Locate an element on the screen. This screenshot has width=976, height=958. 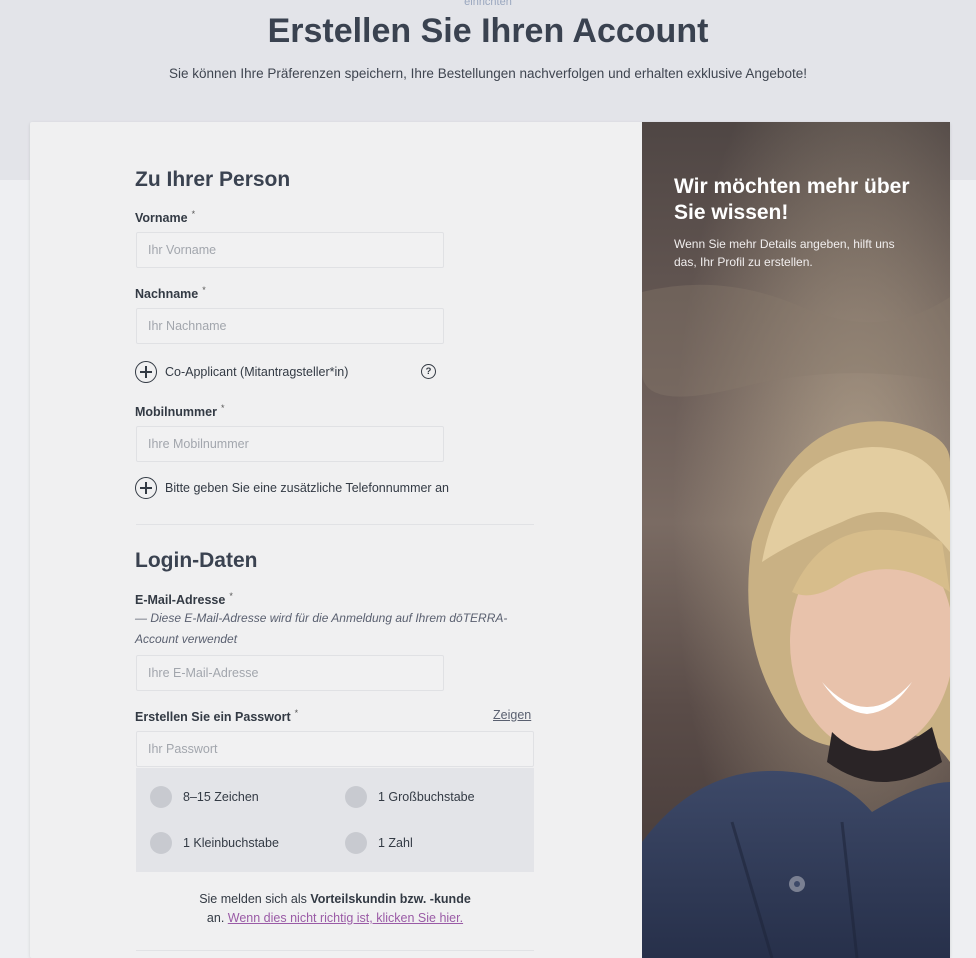
firstname-label-text: Vorname is located at coordinates (161, 218).